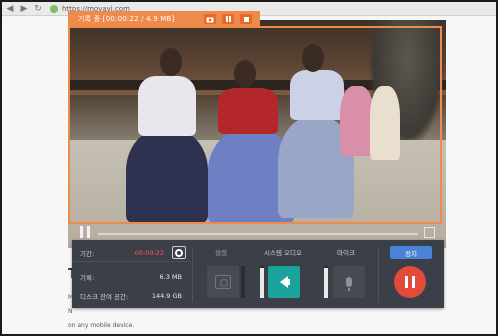 This screenshot has width=498, height=336. What do you see at coordinates (24, 9) in the screenshot?
I see `forward-icon: ▶` at bounding box center [24, 9].